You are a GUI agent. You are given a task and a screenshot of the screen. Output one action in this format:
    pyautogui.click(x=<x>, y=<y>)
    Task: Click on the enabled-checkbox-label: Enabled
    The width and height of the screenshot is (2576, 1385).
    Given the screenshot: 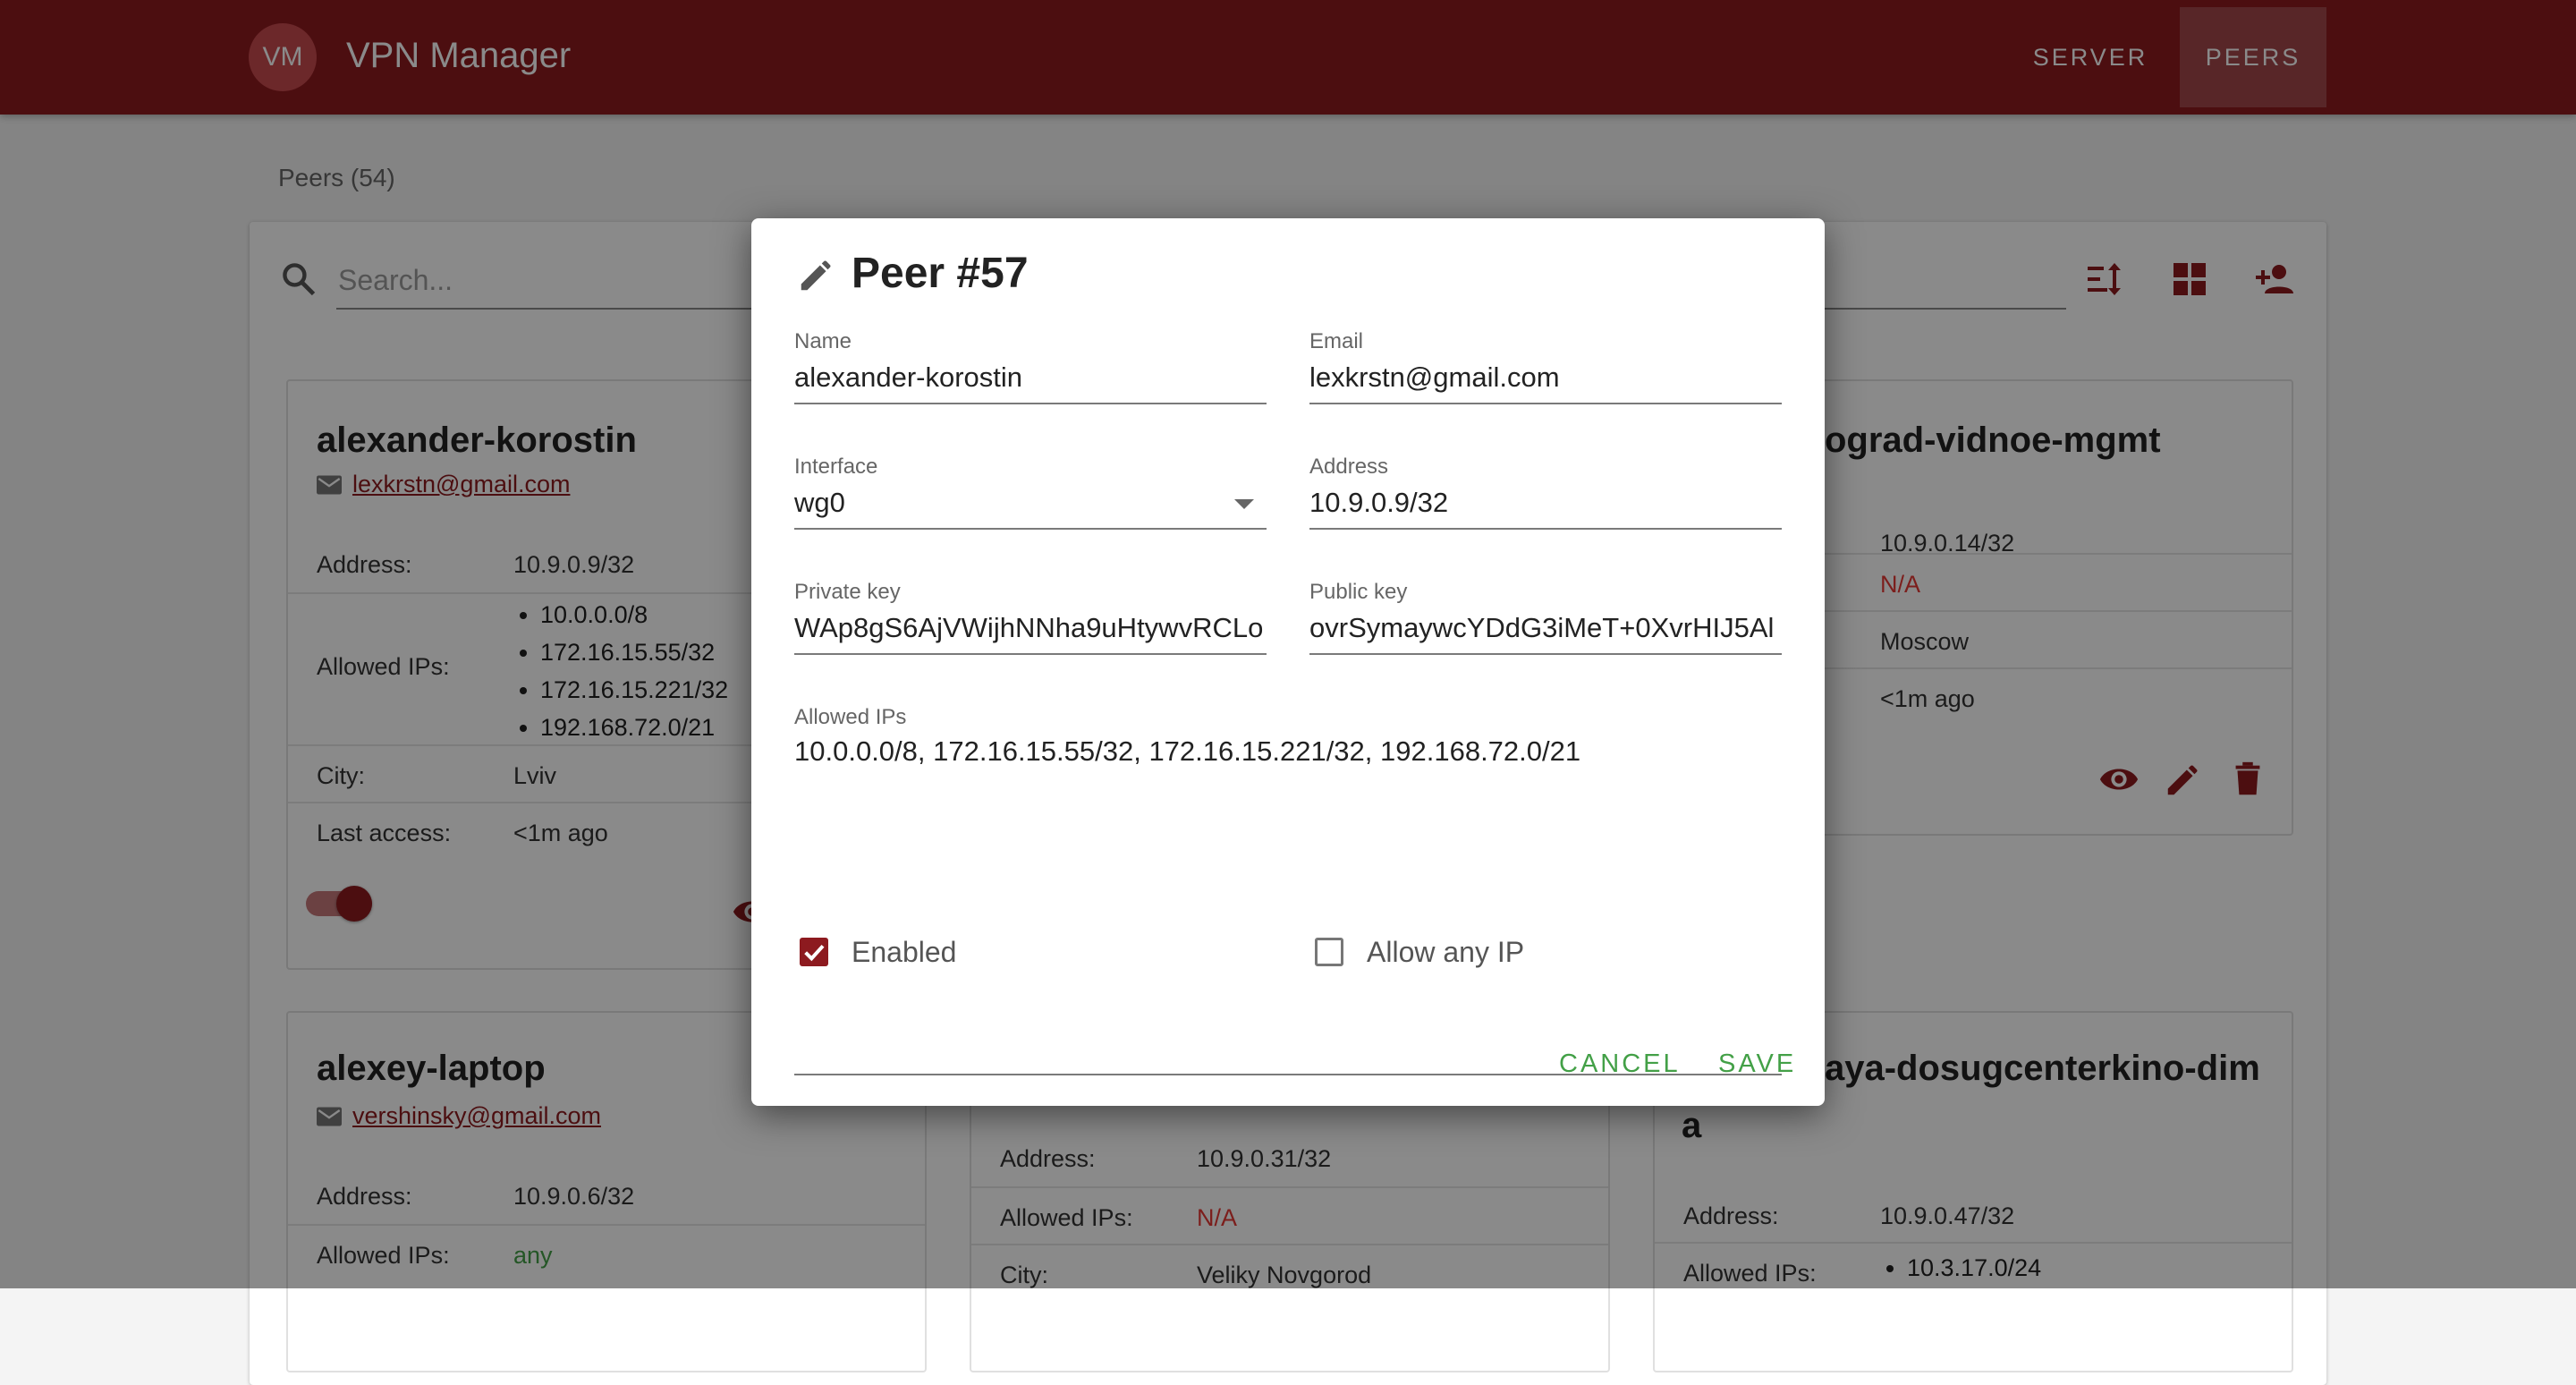 What is the action you would take?
    pyautogui.click(x=904, y=952)
    